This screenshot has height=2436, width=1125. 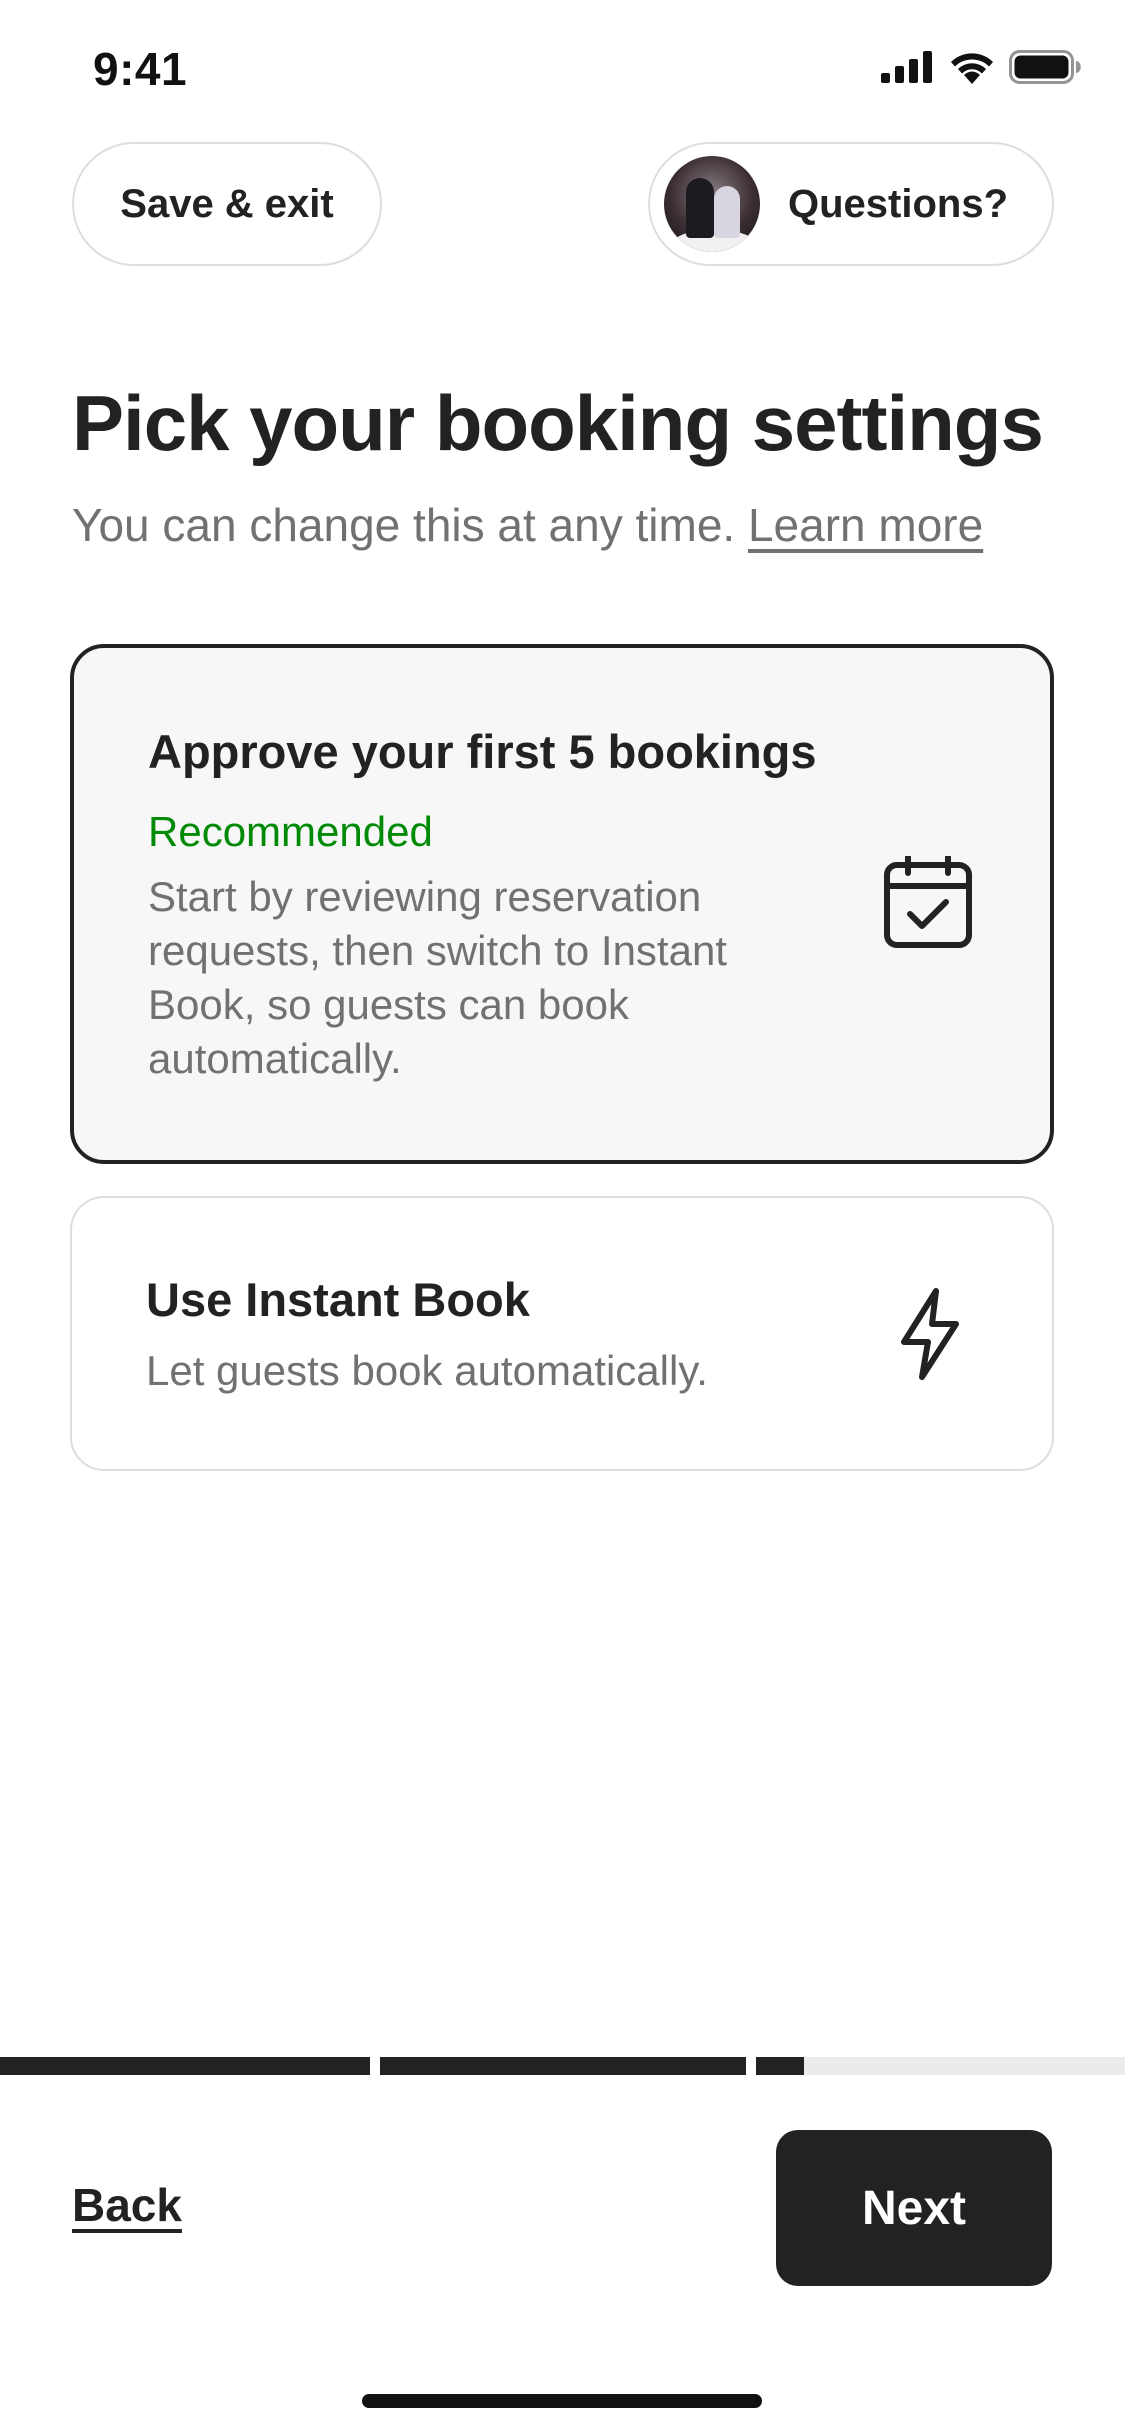 I want to click on option-description: Let guests book automatically., so click(x=427, y=1370).